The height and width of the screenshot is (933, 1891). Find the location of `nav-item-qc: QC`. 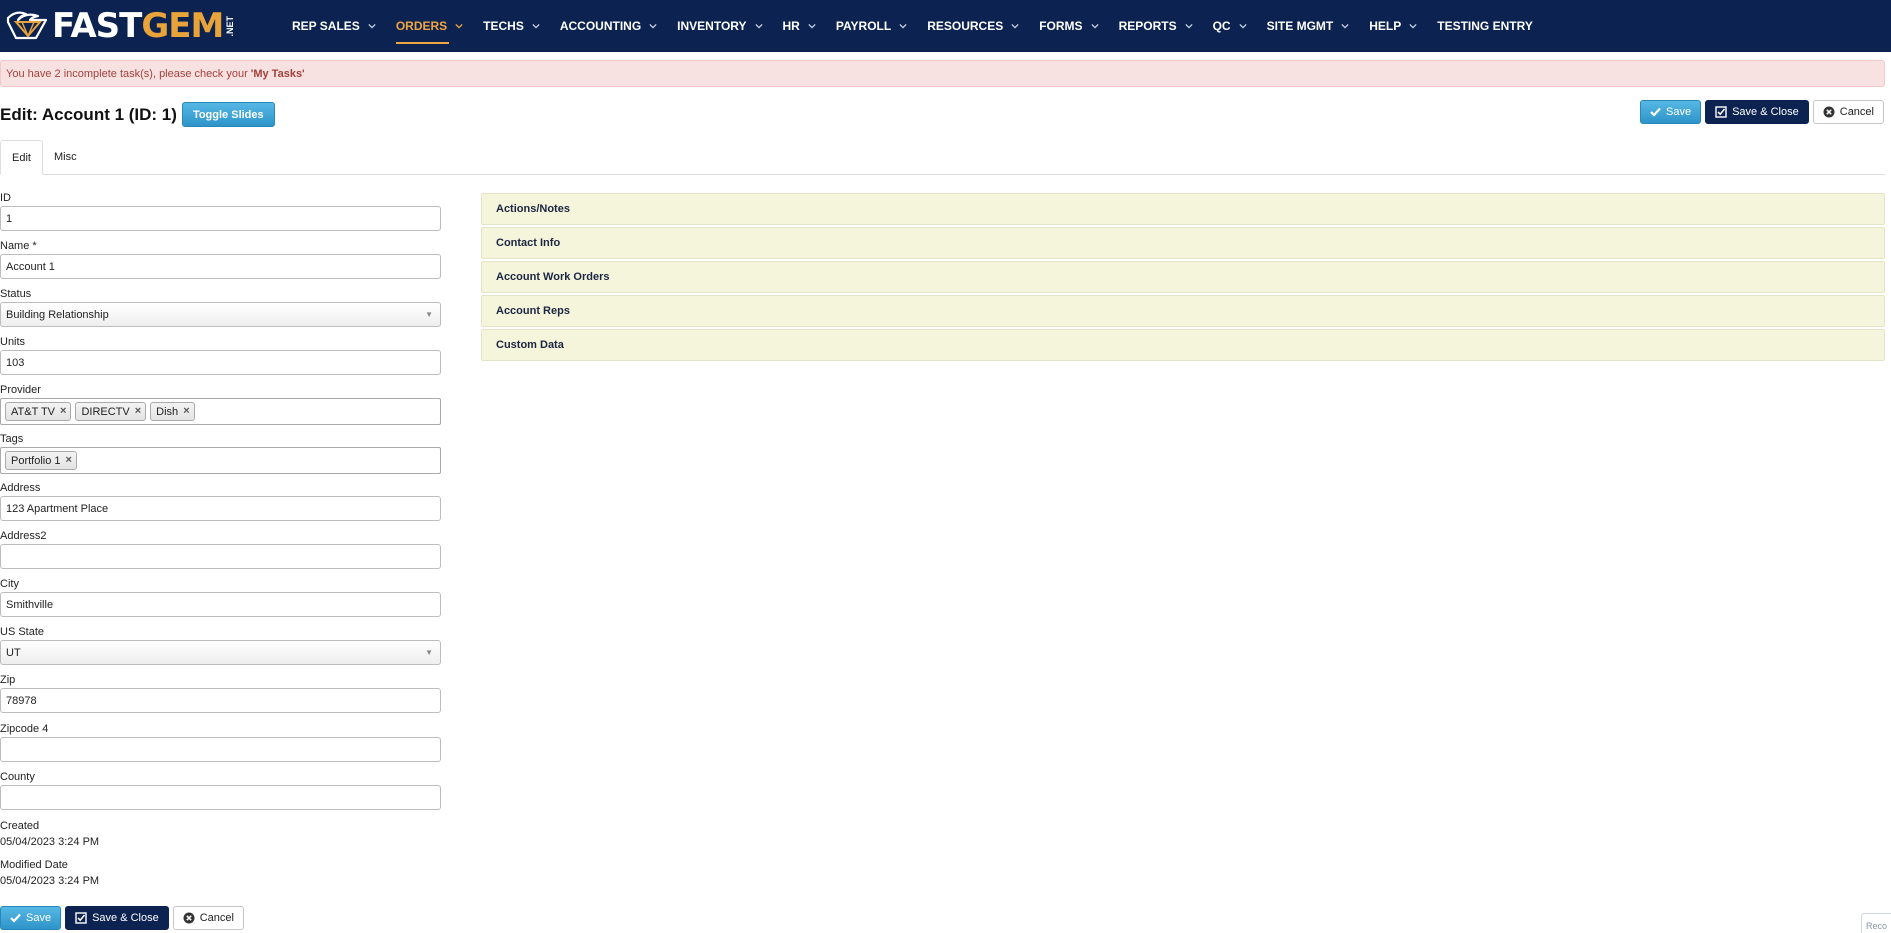

nav-item-qc: QC is located at coordinates (1230, 26).